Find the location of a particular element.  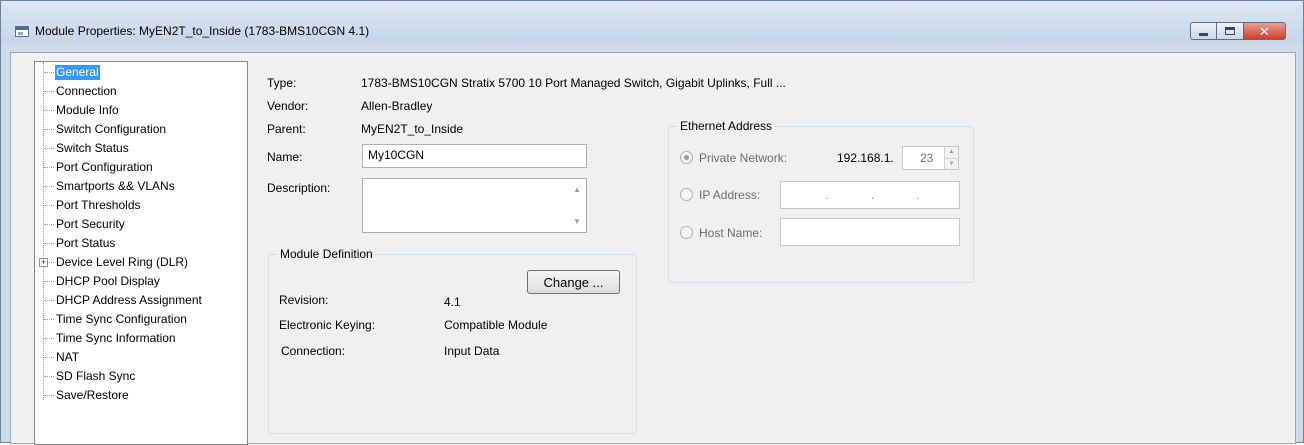

private-network-prefix: 192.168.1. is located at coordinates (865, 158).